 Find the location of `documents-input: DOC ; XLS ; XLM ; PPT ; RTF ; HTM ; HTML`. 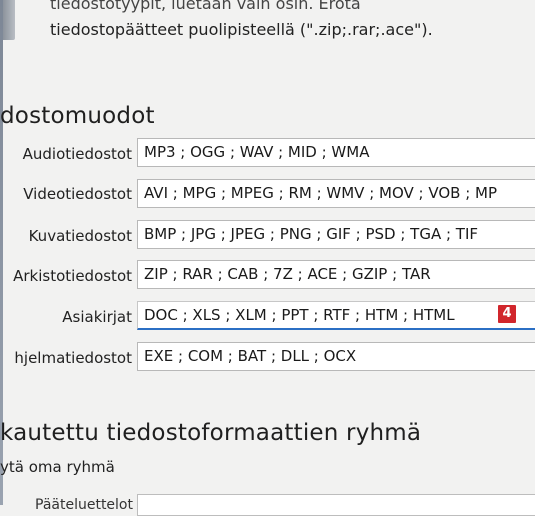

documents-input: DOC ; XLS ; XLM ; PPT ; RTF ; HTM ; HTML is located at coordinates (336, 315).